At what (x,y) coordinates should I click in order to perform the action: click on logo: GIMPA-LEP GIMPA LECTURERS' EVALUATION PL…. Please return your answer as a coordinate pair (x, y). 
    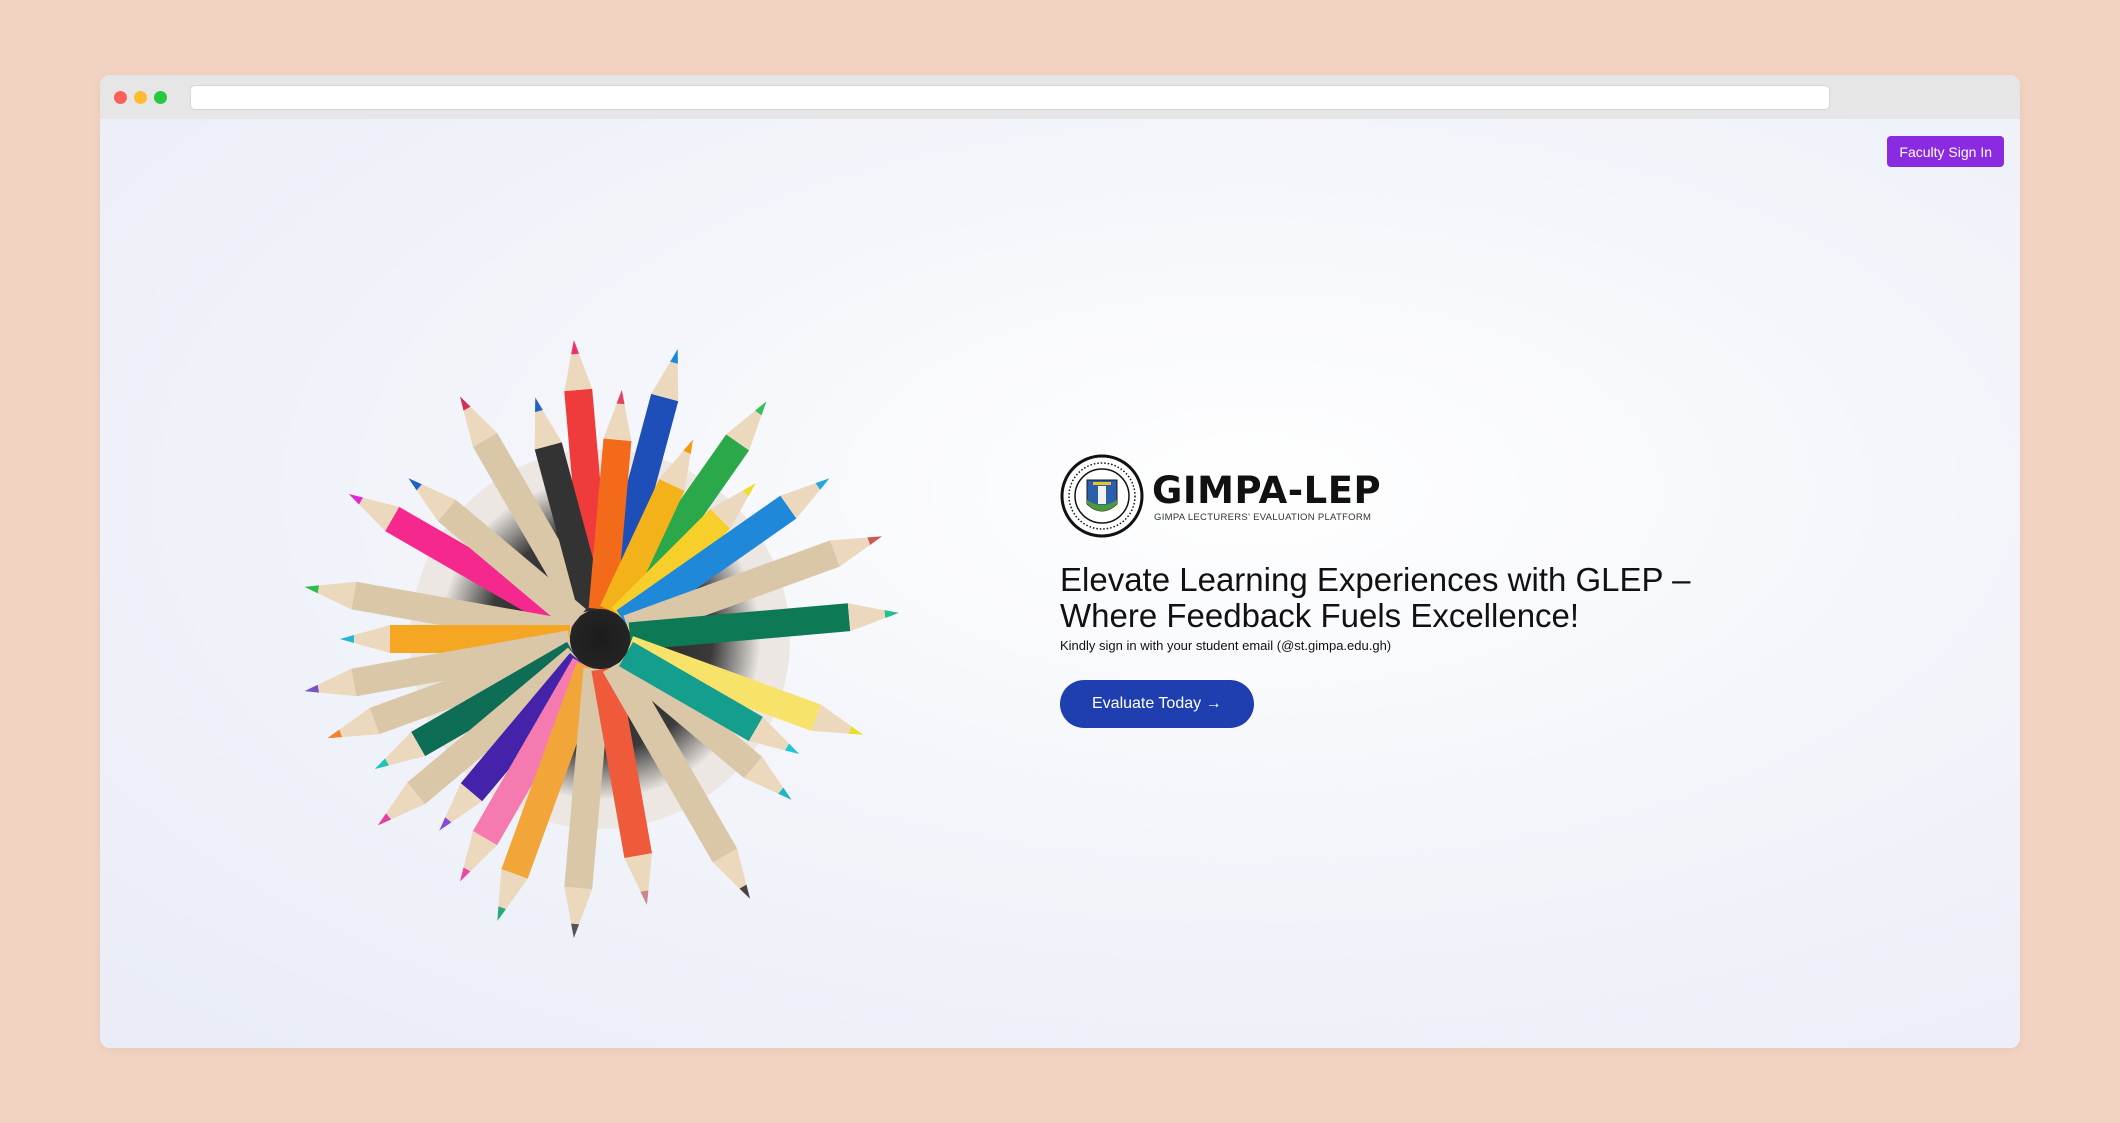
    Looking at the image, I should click on (1420, 496).